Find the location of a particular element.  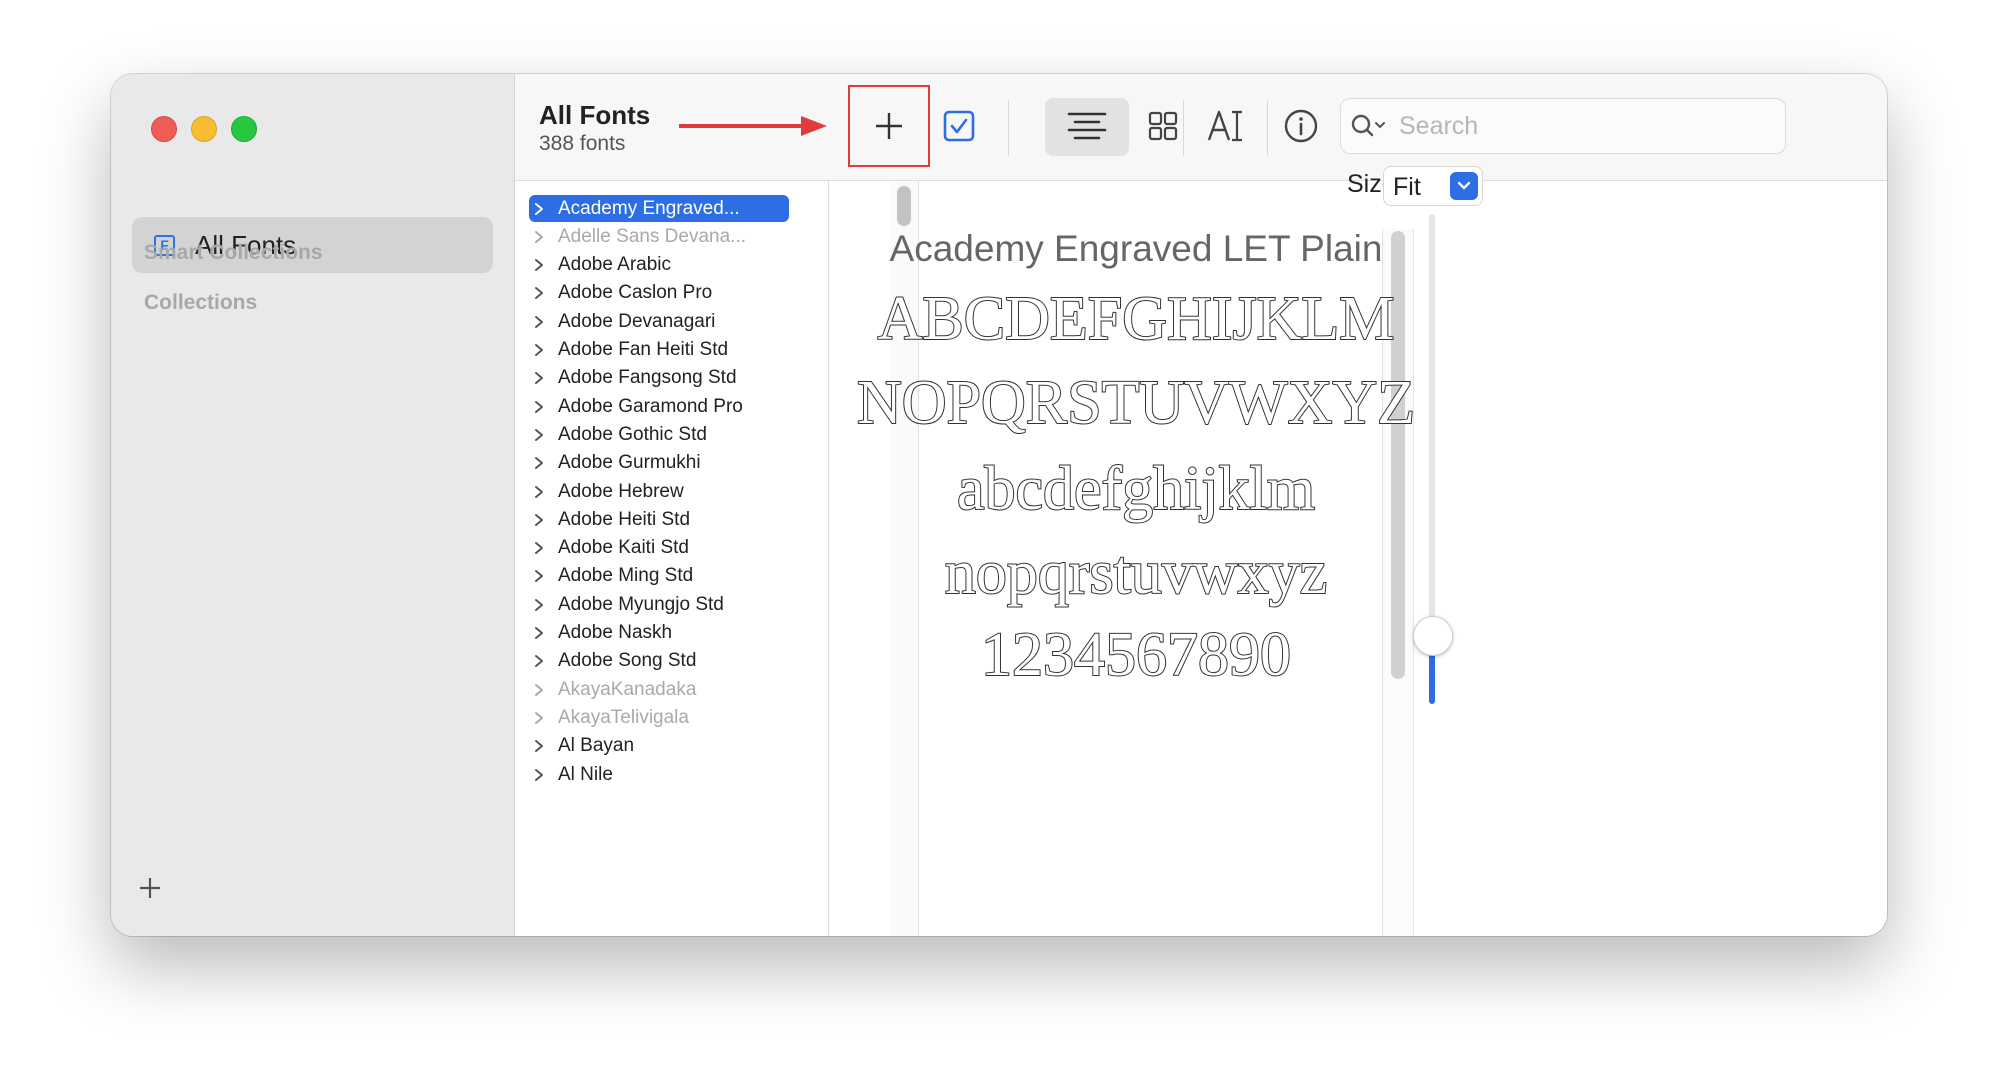

font-name: Adobe Kaiti Std is located at coordinates (623, 548).